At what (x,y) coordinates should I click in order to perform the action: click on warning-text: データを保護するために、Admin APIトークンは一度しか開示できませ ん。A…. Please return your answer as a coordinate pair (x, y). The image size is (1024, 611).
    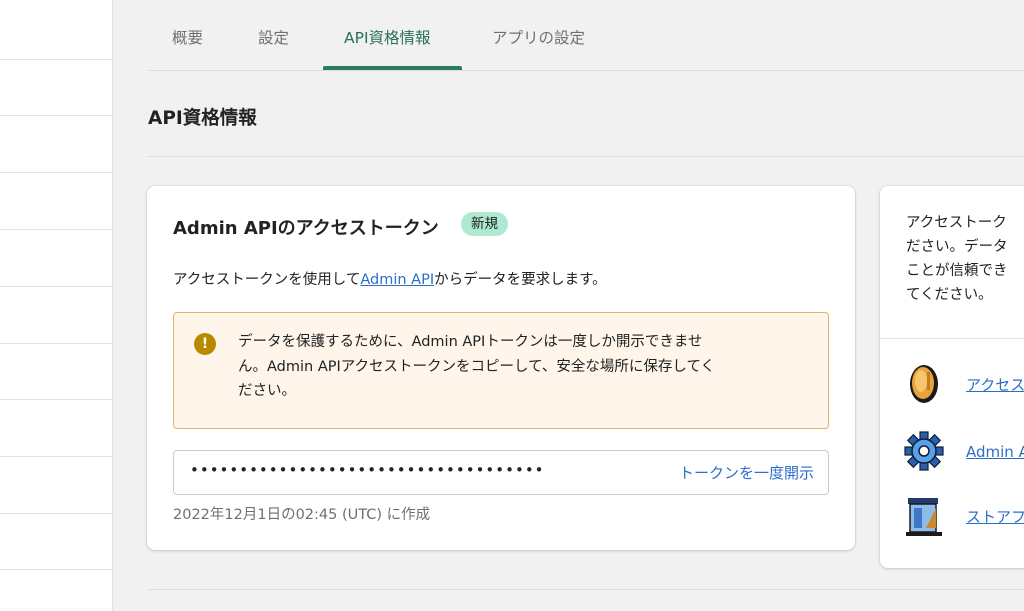
    Looking at the image, I should click on (525, 367).